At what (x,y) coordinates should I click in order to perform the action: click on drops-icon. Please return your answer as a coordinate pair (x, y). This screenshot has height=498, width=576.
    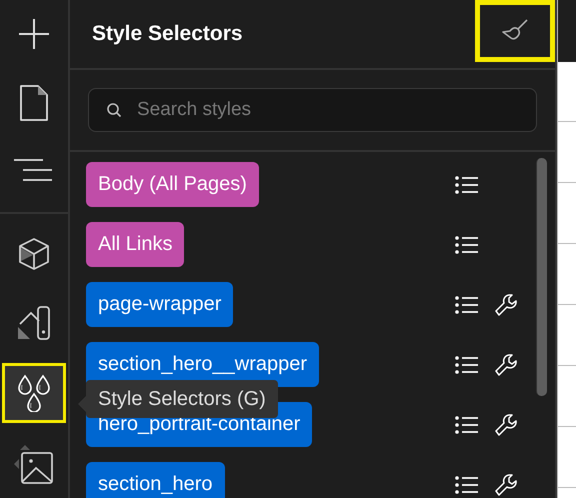
    Looking at the image, I should click on (34, 393).